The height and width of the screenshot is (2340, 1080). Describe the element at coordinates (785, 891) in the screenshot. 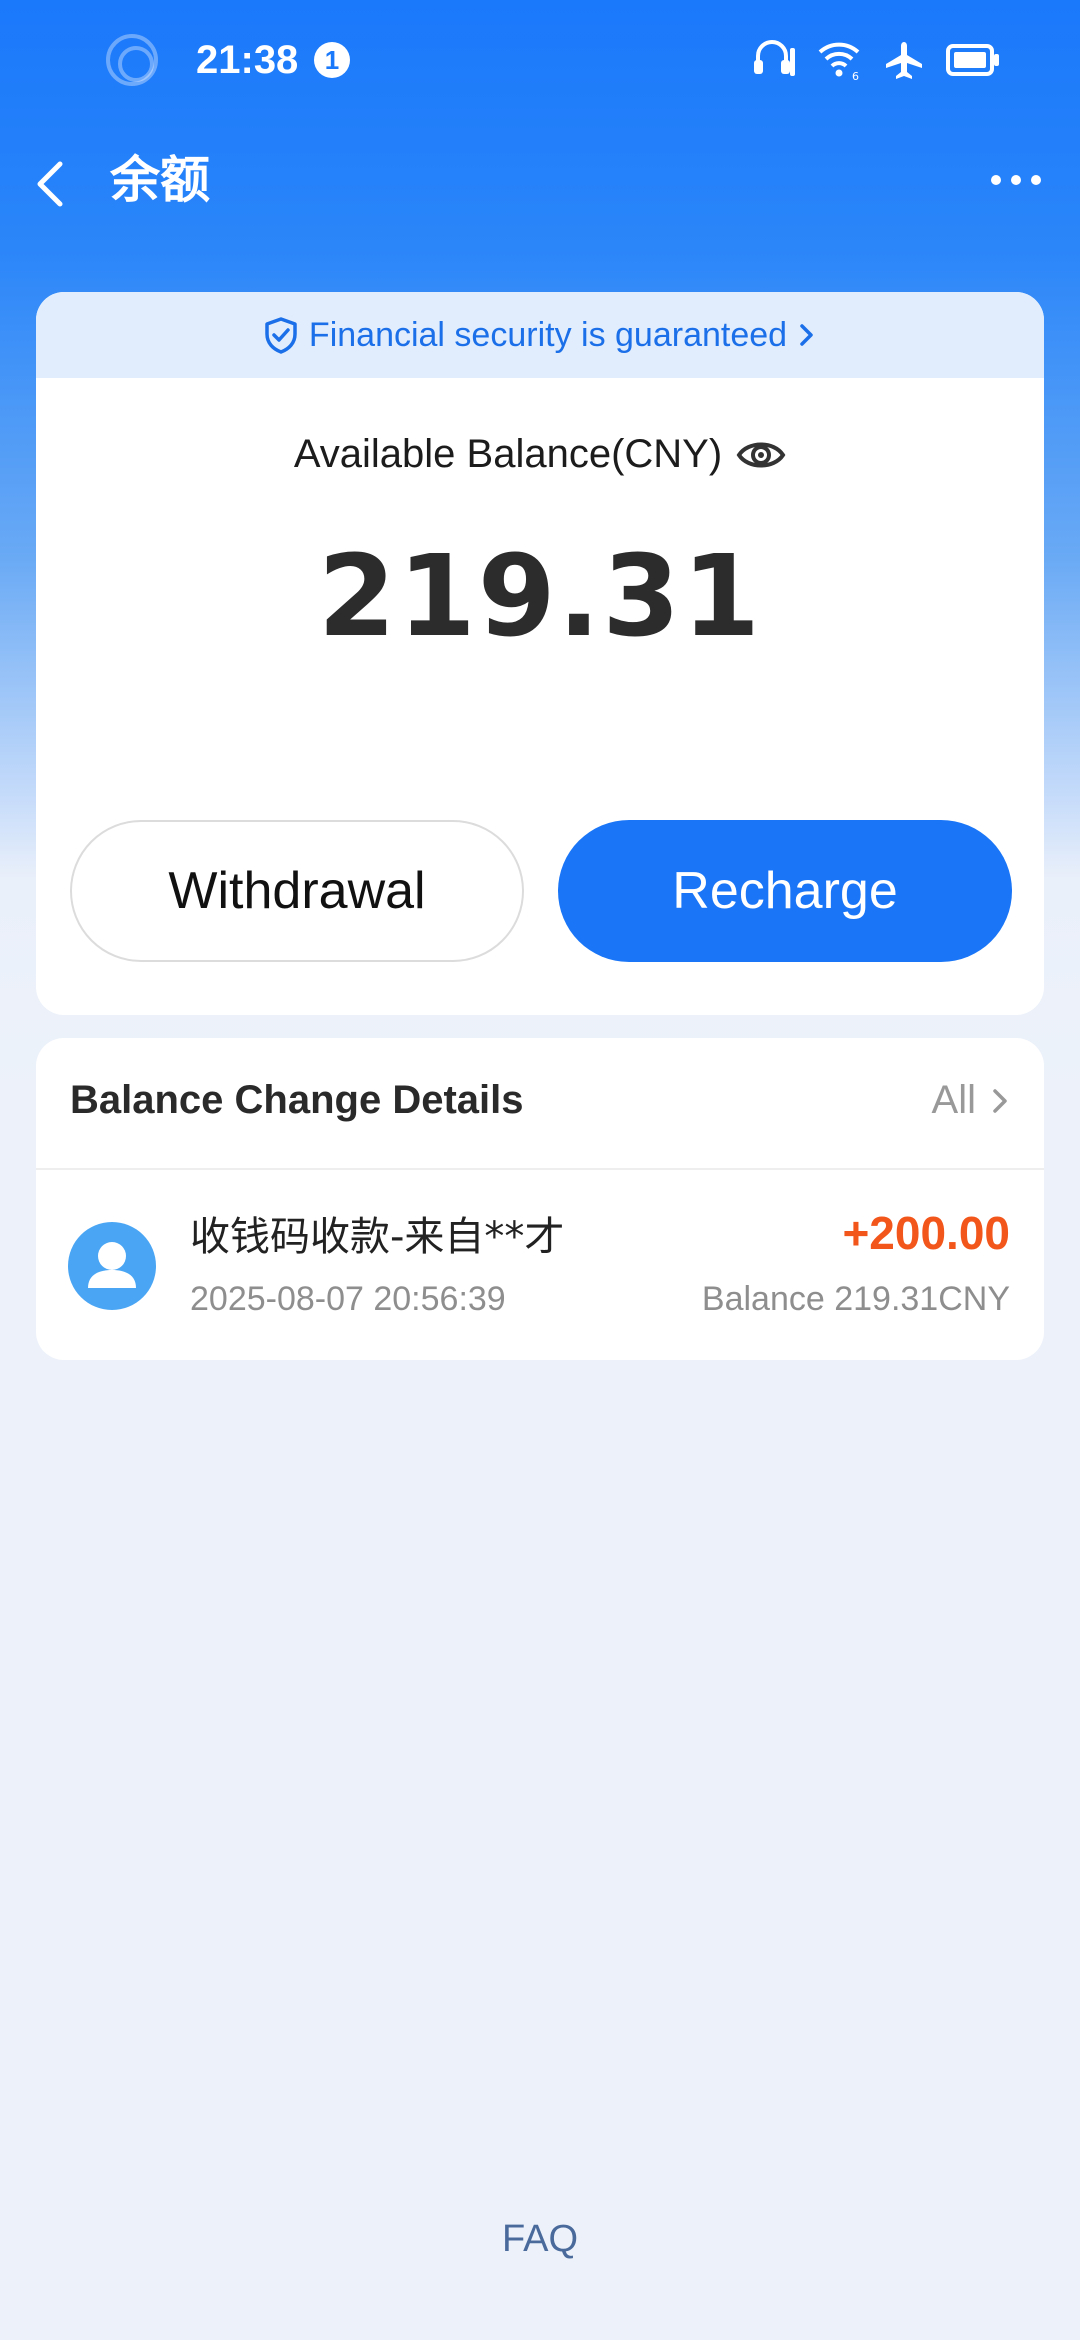

I see `recharge-button: Recharge` at that location.